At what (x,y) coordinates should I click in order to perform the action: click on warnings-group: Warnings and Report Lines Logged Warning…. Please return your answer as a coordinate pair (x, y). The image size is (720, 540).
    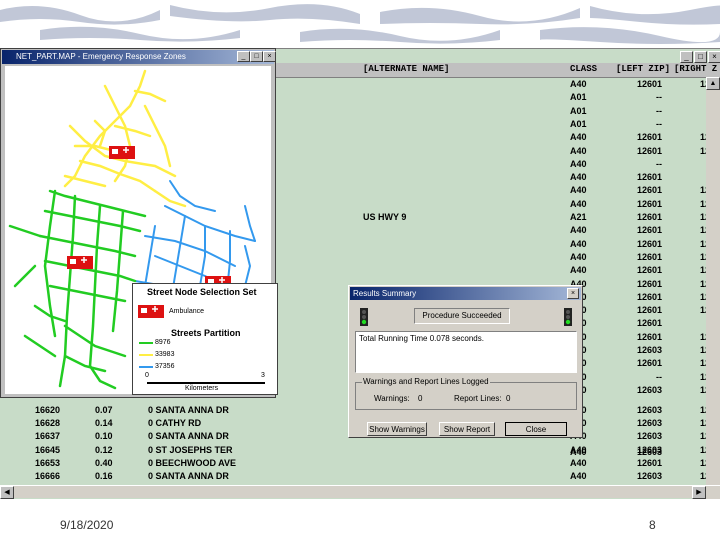
    Looking at the image, I should click on (466, 393).